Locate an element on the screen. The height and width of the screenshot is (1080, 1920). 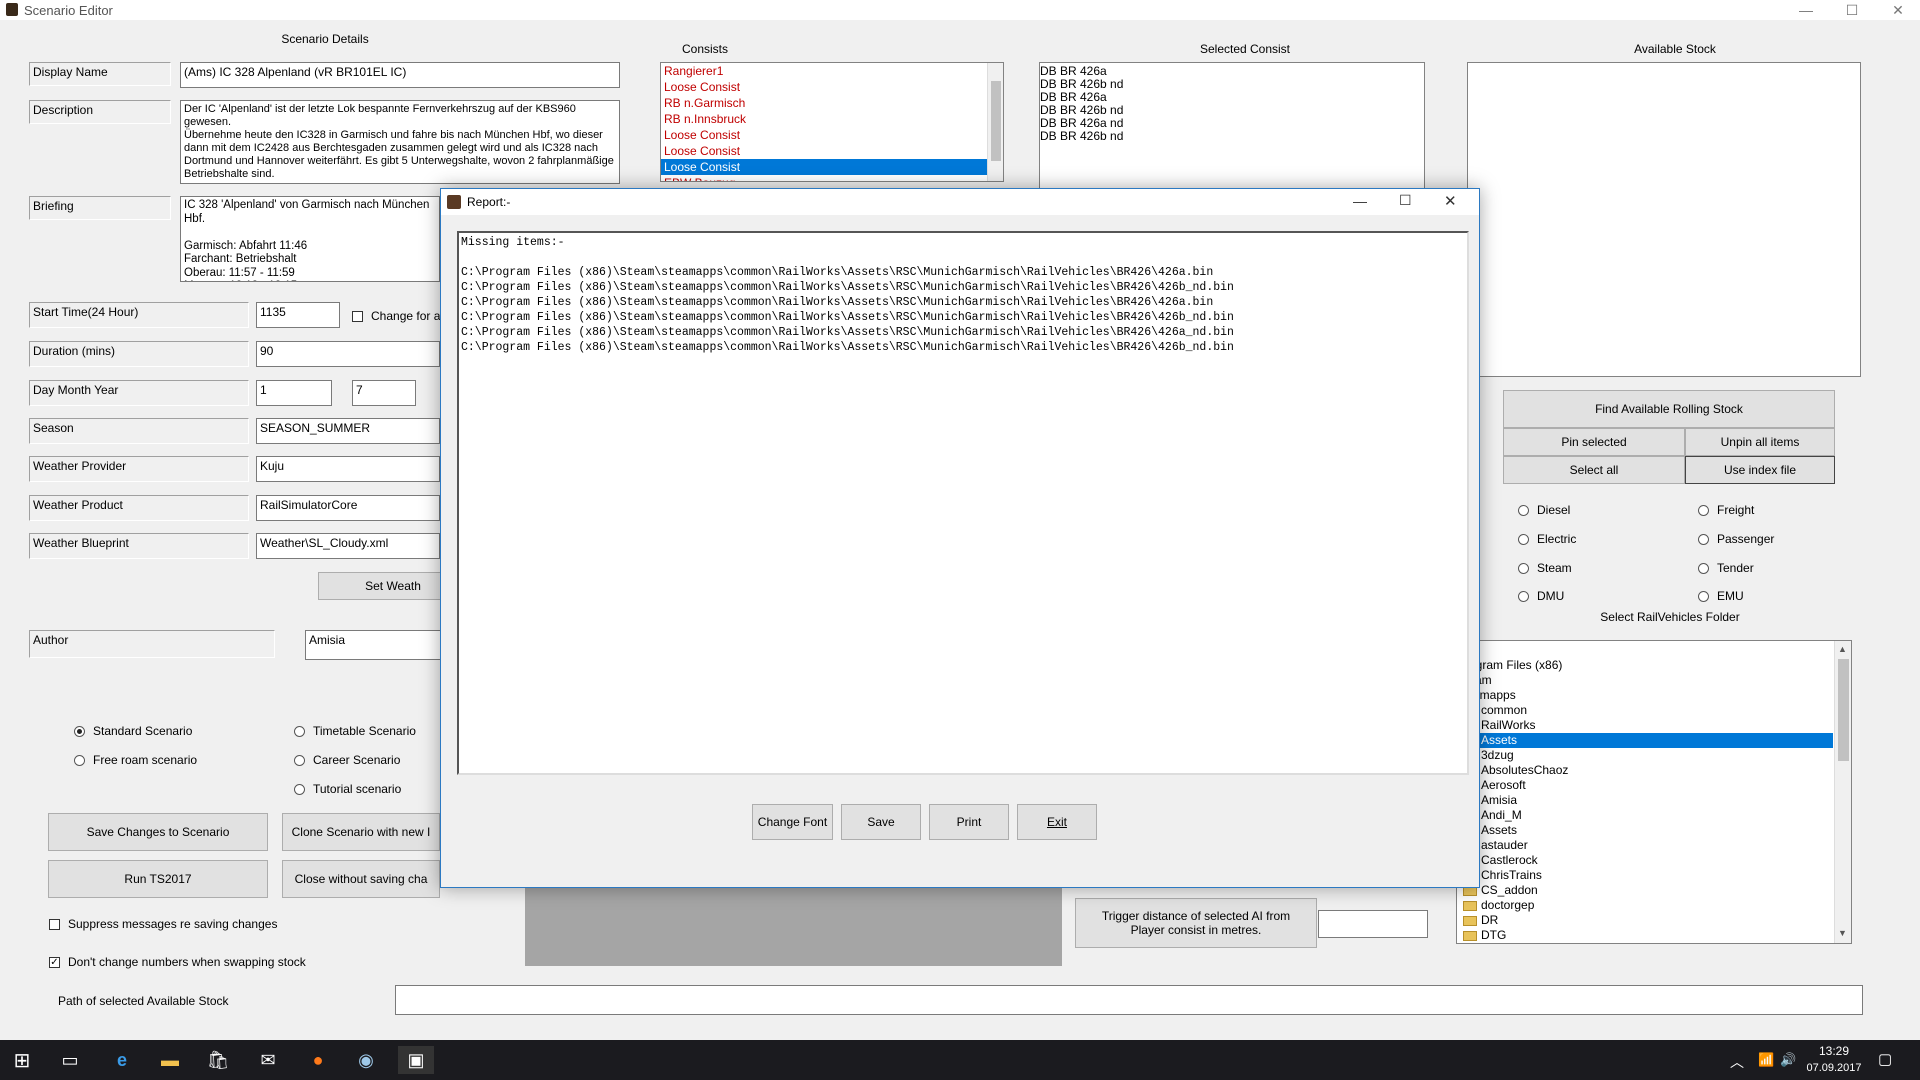
folder-tree-item: 3dzug is located at coordinates (1645, 755).